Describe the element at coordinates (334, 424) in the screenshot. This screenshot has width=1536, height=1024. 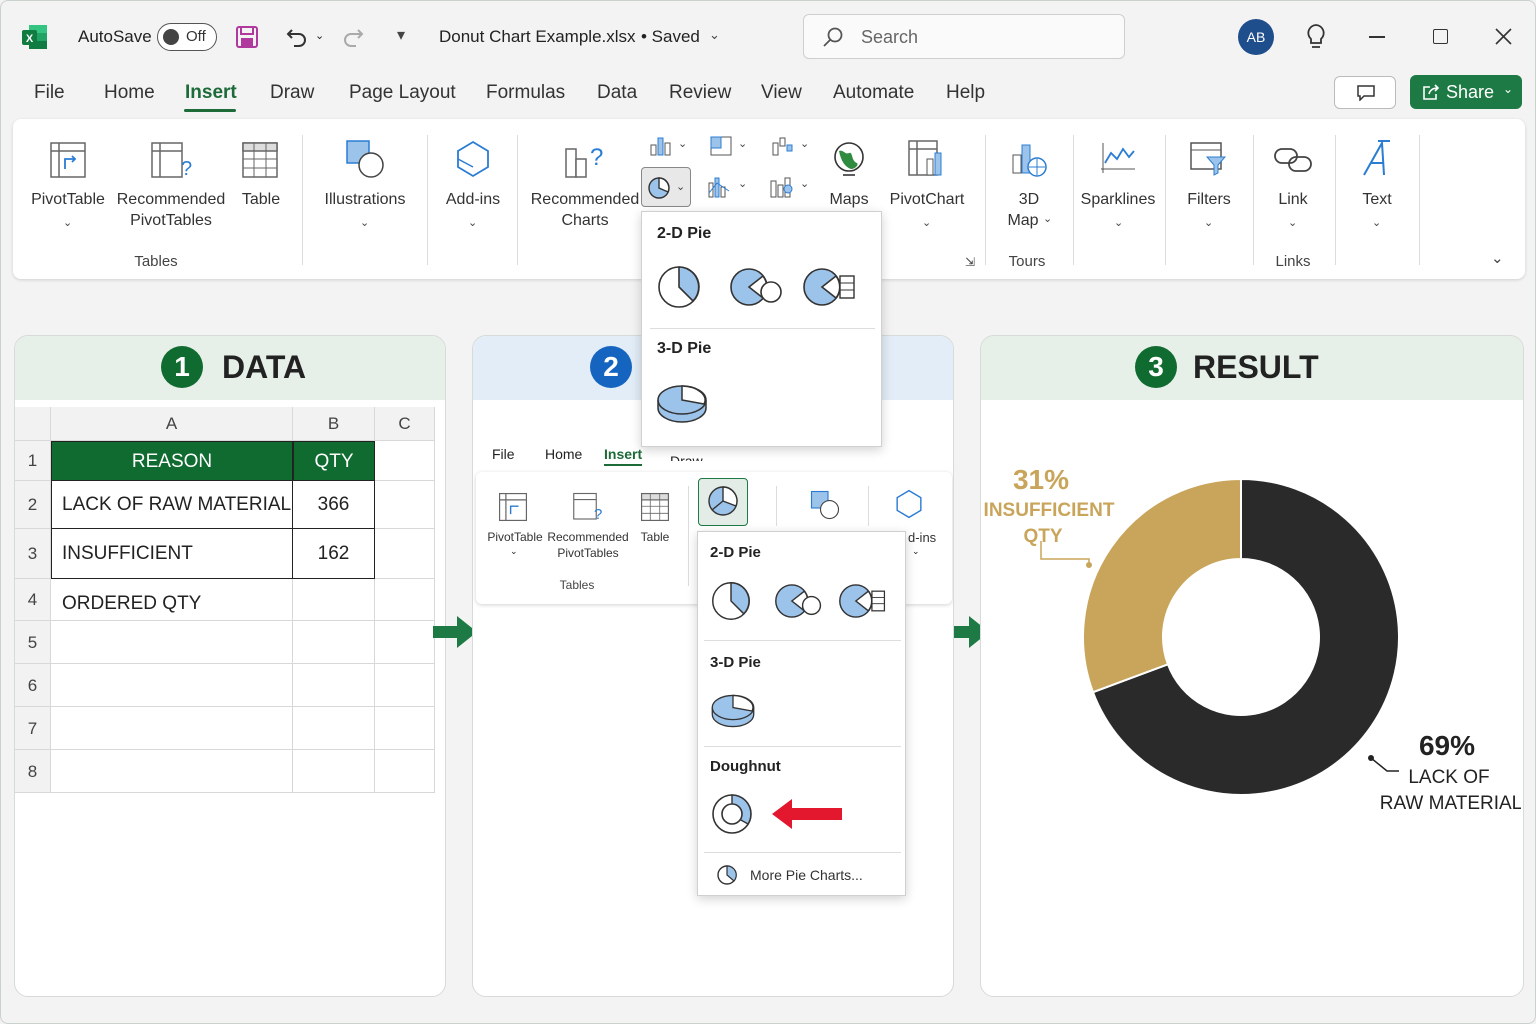
I see `column-header-b: B` at that location.